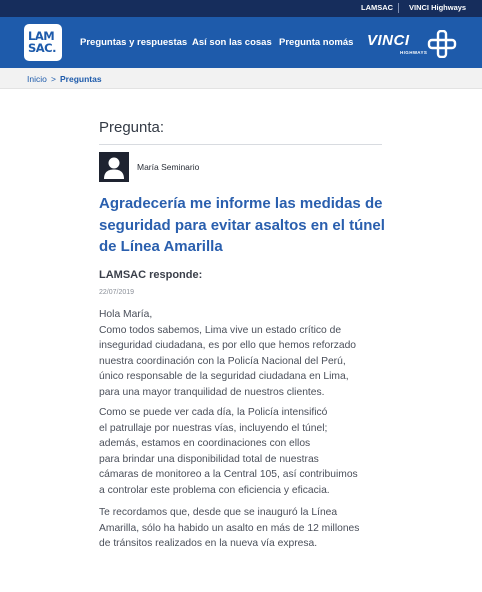  What do you see at coordinates (377, 8) in the screenshot?
I see `lamsac-top-link: LAMSAC` at bounding box center [377, 8].